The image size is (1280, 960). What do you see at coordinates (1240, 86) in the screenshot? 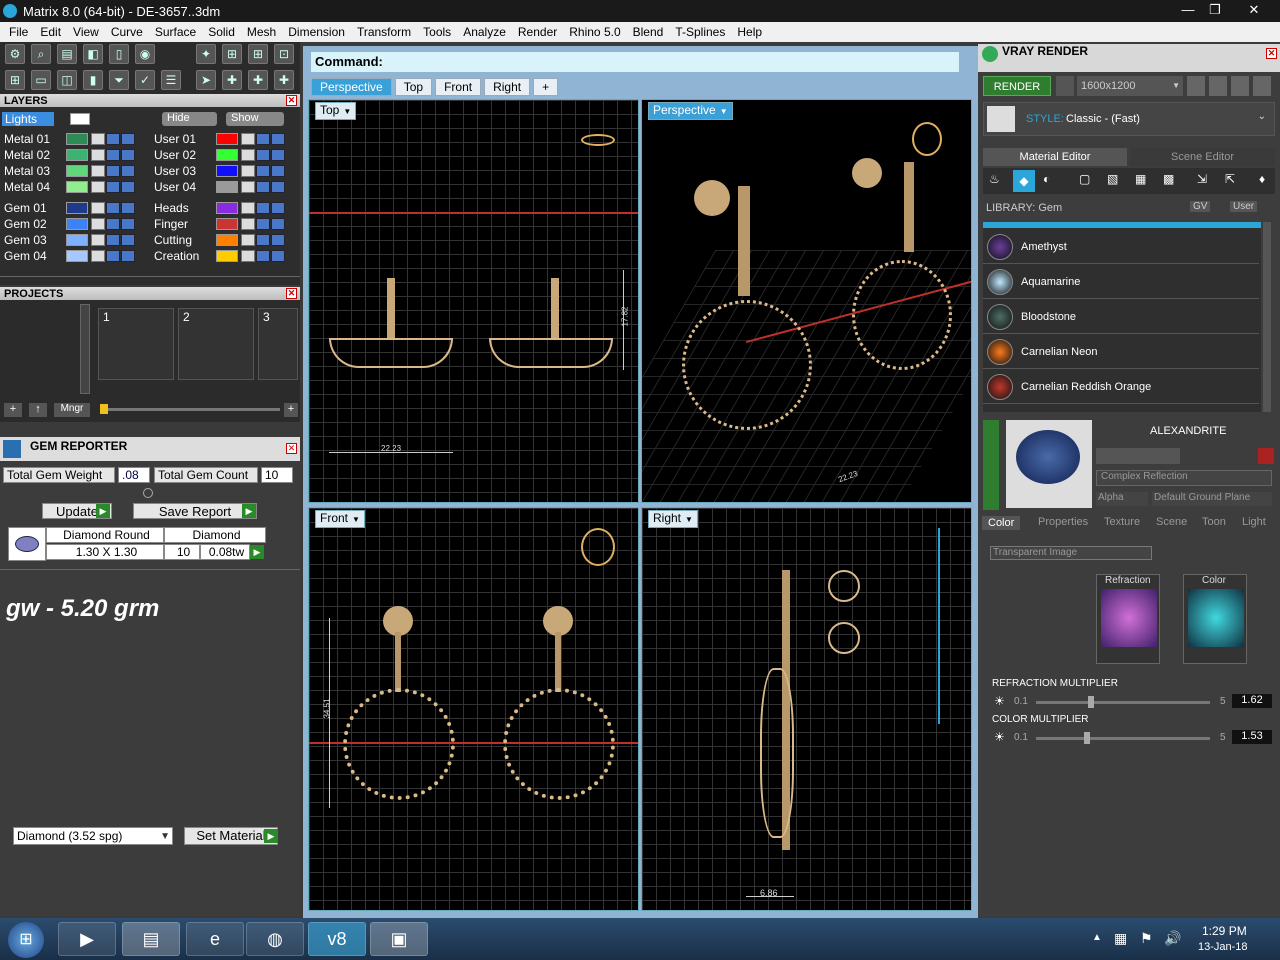
I see `list-view-icon` at bounding box center [1240, 86].